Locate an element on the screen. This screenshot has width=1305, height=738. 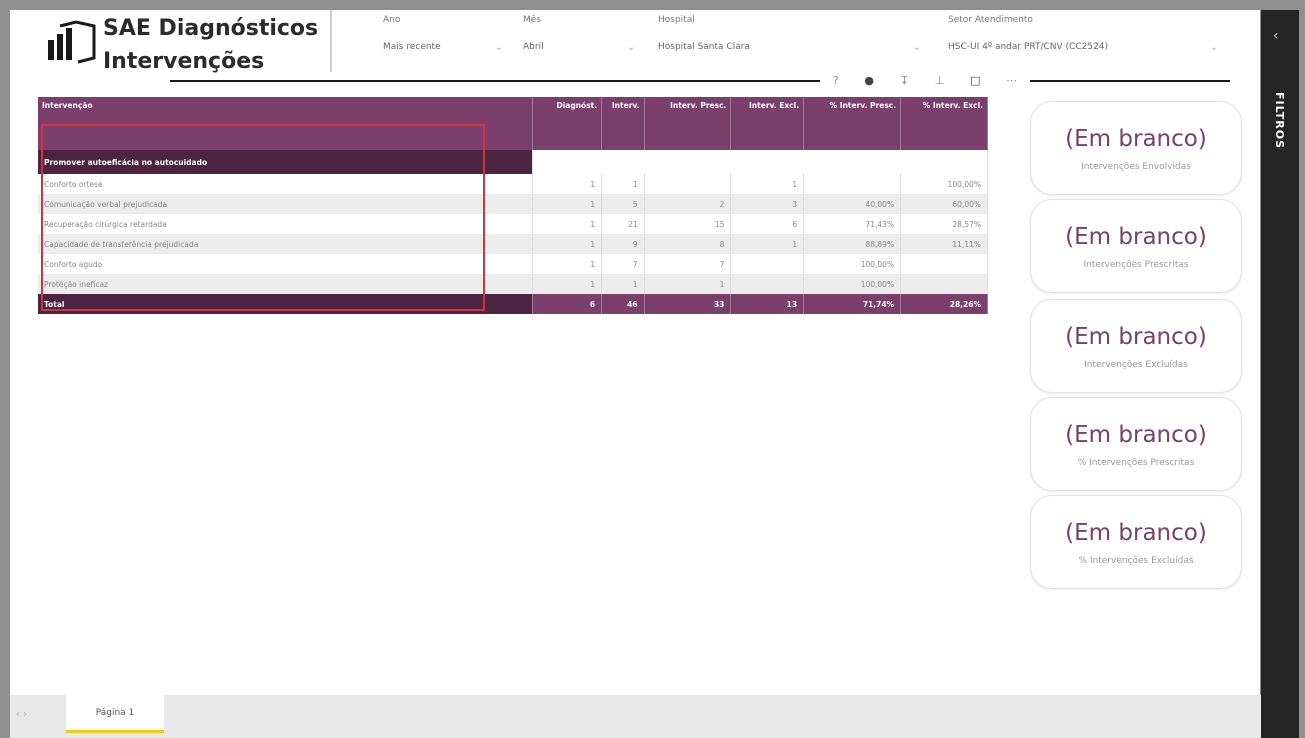
table-cell: 60,00% is located at coordinates (944, 204).